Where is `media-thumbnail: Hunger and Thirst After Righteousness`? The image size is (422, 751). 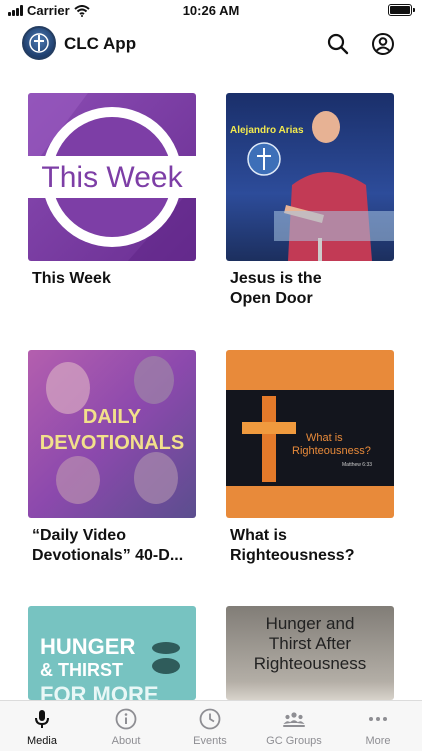
media-thumbnail: Hunger and Thirst After Righteousness is located at coordinates (310, 653).